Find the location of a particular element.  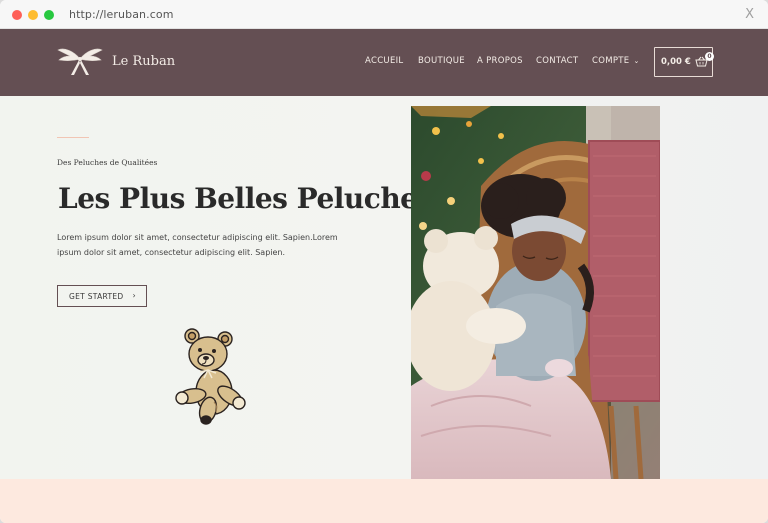

url-host: leruban.com is located at coordinates (138, 14).